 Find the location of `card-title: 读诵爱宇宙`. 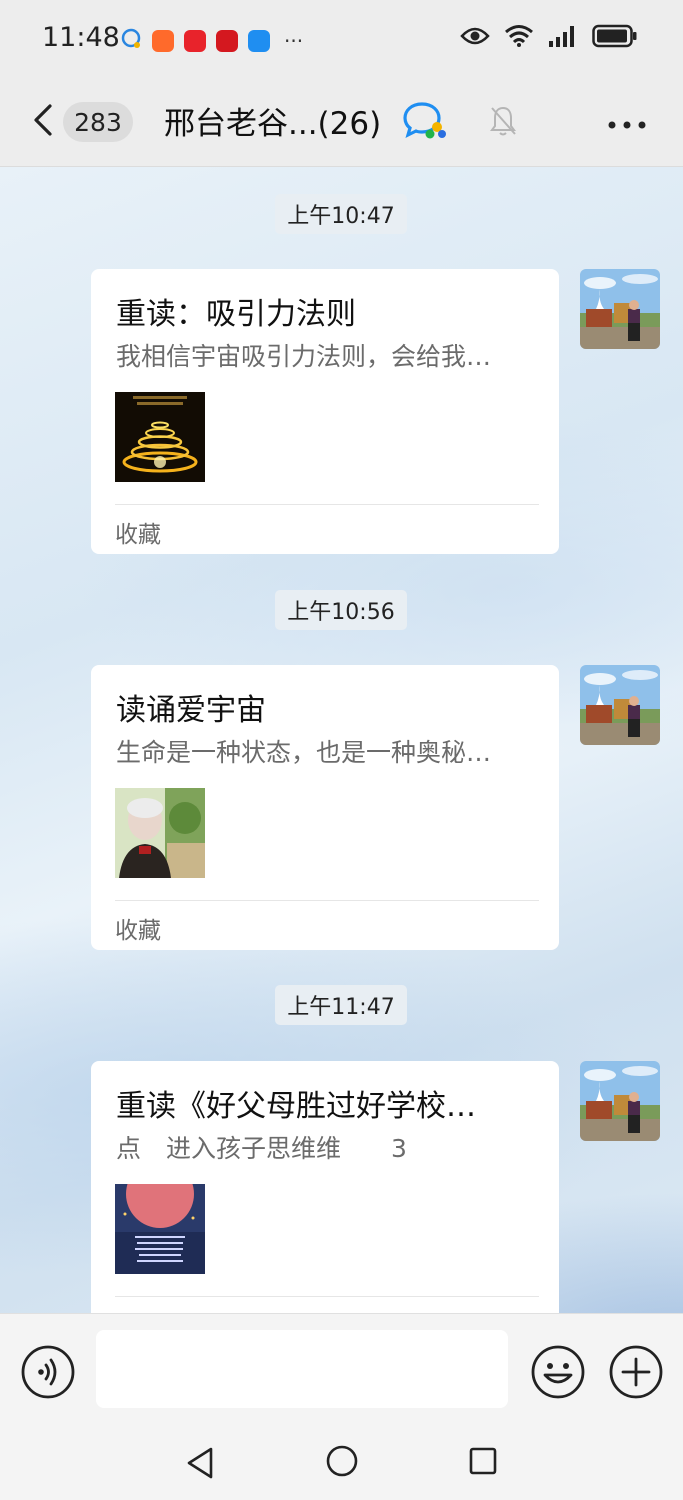

card-title: 读诵爱宇宙 is located at coordinates (191, 710).